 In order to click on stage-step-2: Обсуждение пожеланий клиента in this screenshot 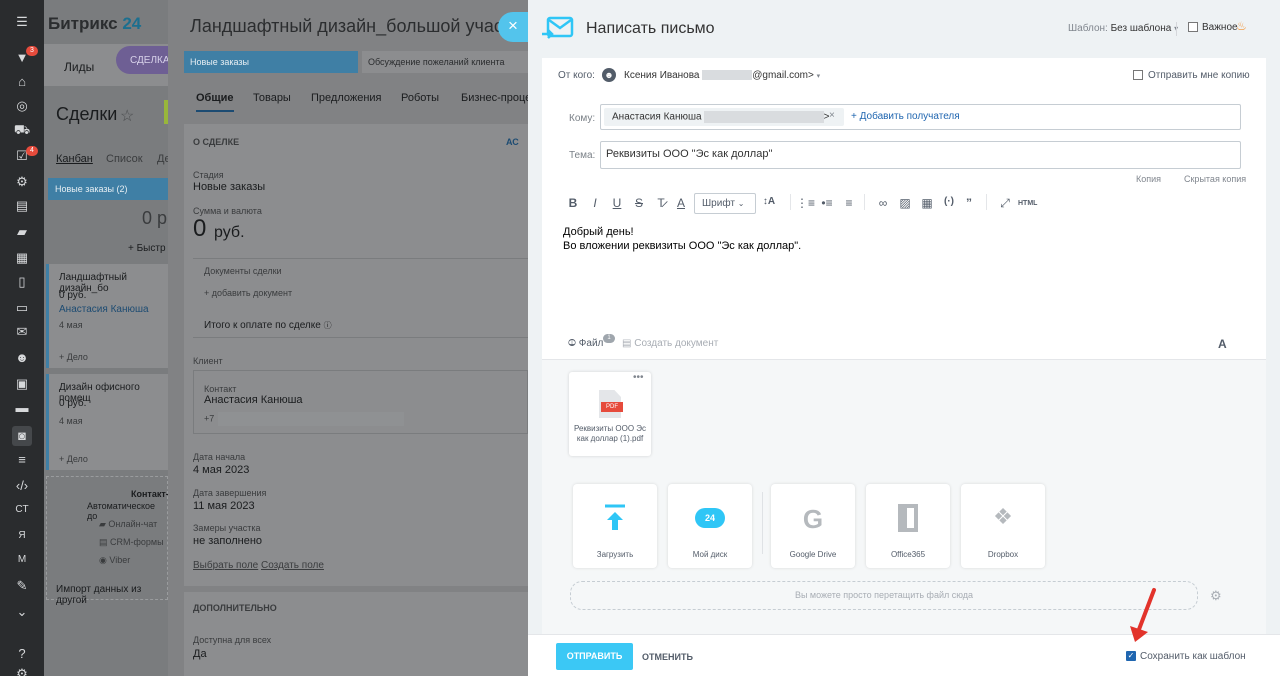, I will do `click(445, 62)`.